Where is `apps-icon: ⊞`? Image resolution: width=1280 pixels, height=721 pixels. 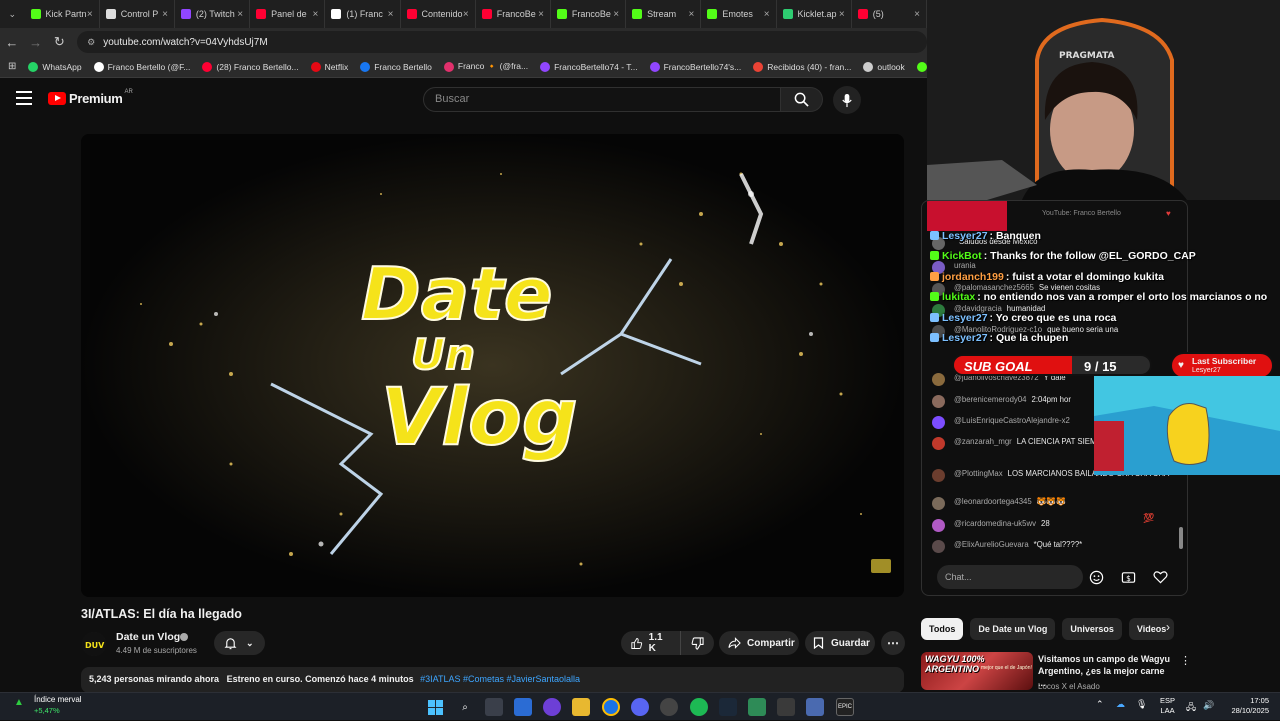 apps-icon: ⊞ is located at coordinates (12, 66).